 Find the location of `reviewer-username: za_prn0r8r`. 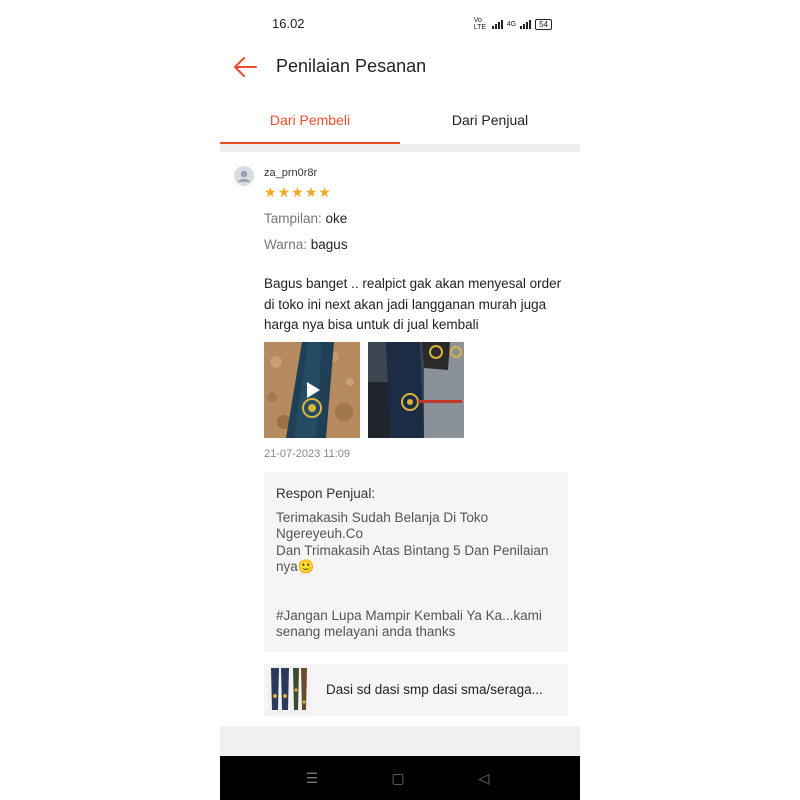

reviewer-username: za_prn0r8r is located at coordinates (291, 173).